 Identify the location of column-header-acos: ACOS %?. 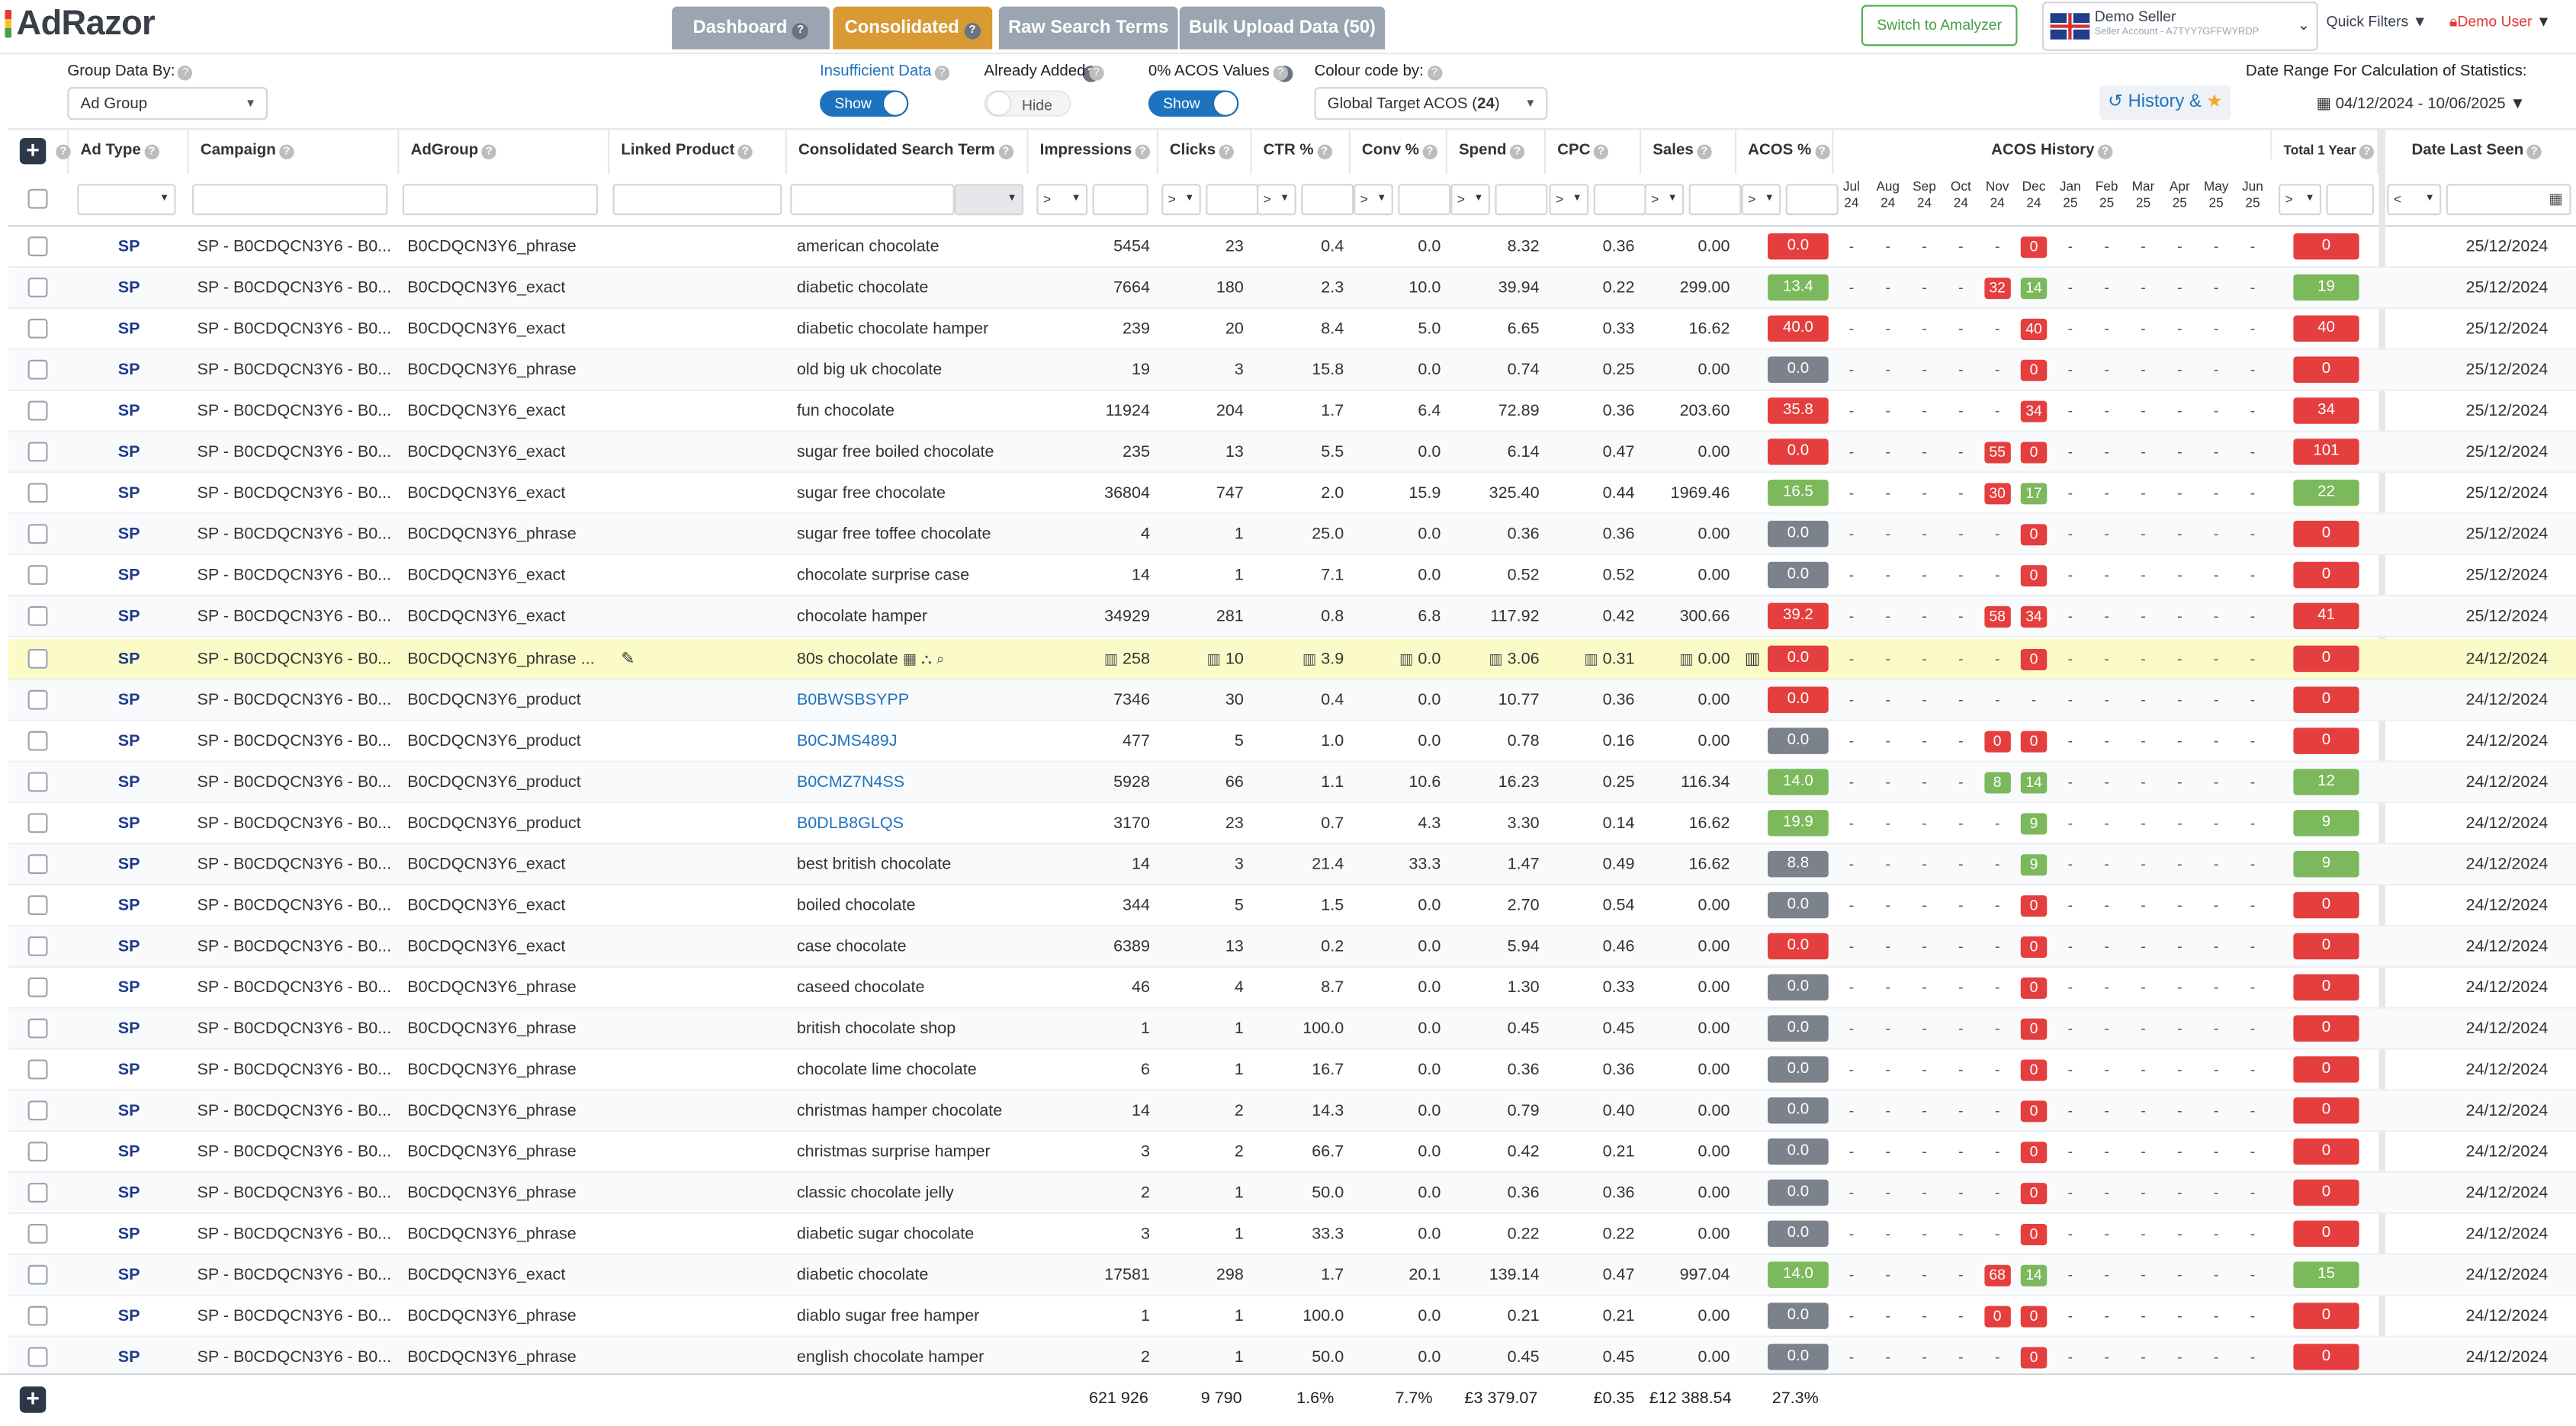
(1785, 151).